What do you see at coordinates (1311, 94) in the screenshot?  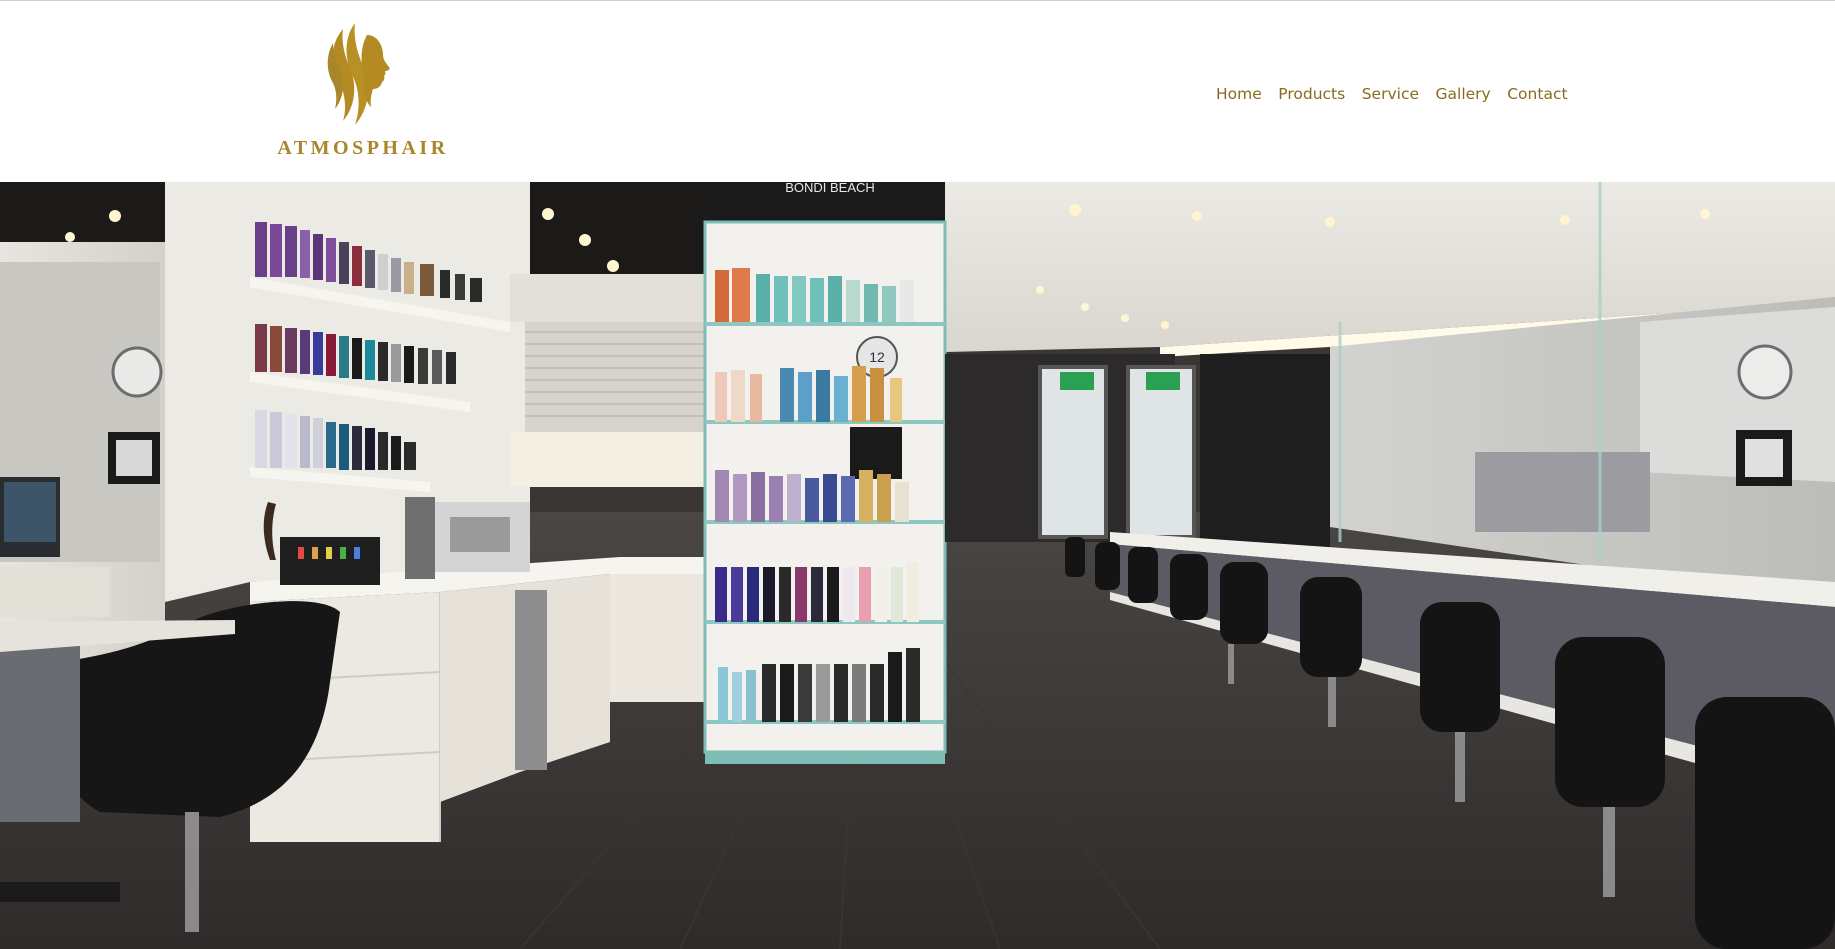 I see `nav-products: Products` at bounding box center [1311, 94].